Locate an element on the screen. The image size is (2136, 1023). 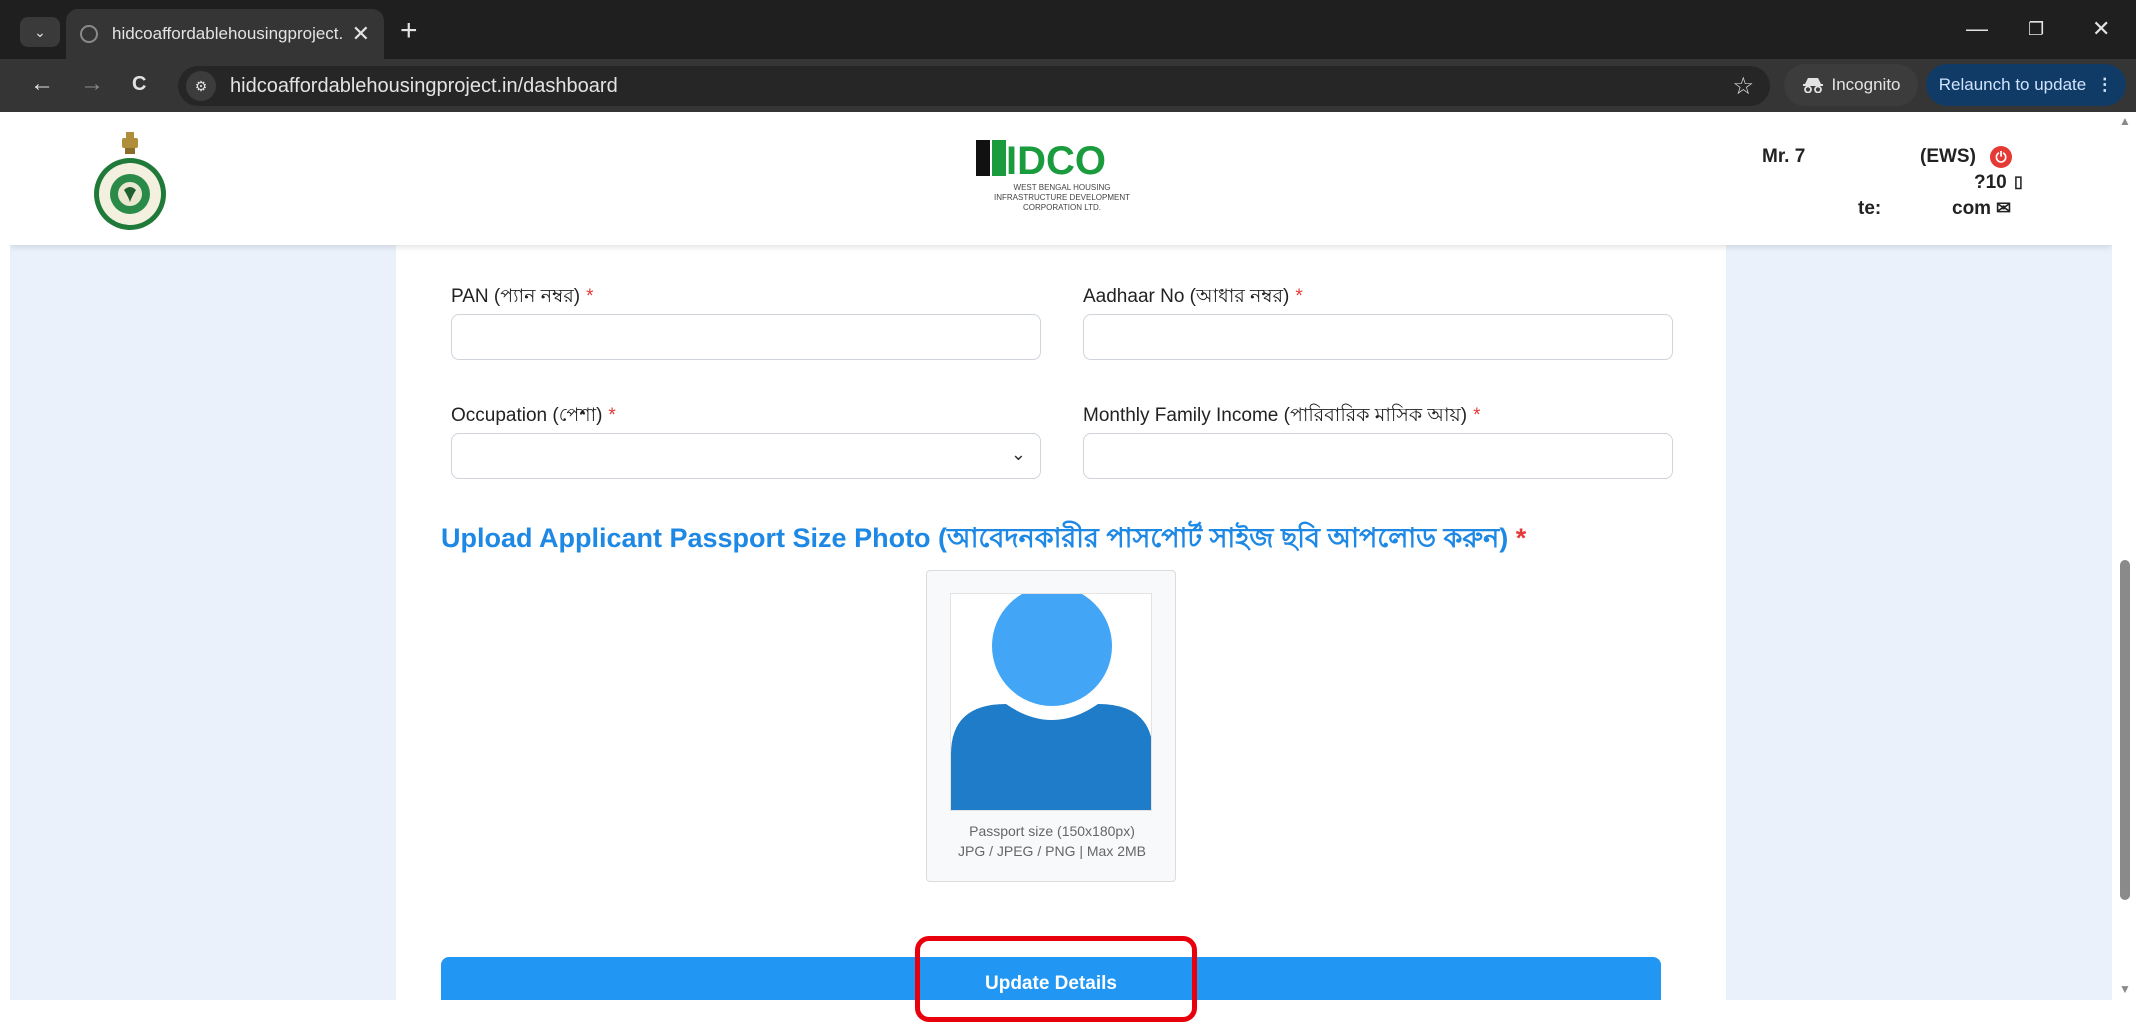
restore-icon: ❐ is located at coordinates (2036, 29).